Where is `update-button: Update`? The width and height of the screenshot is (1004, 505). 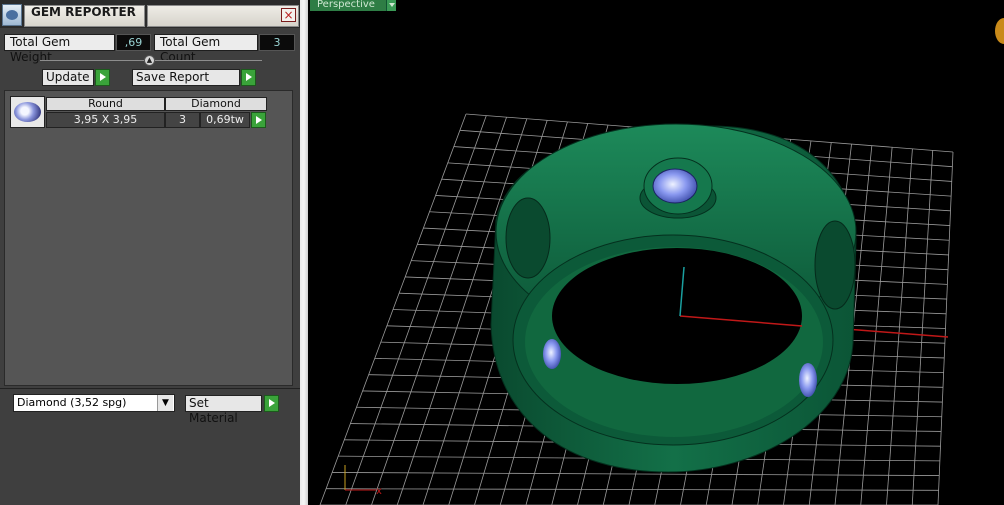
update-button: Update is located at coordinates (68, 77).